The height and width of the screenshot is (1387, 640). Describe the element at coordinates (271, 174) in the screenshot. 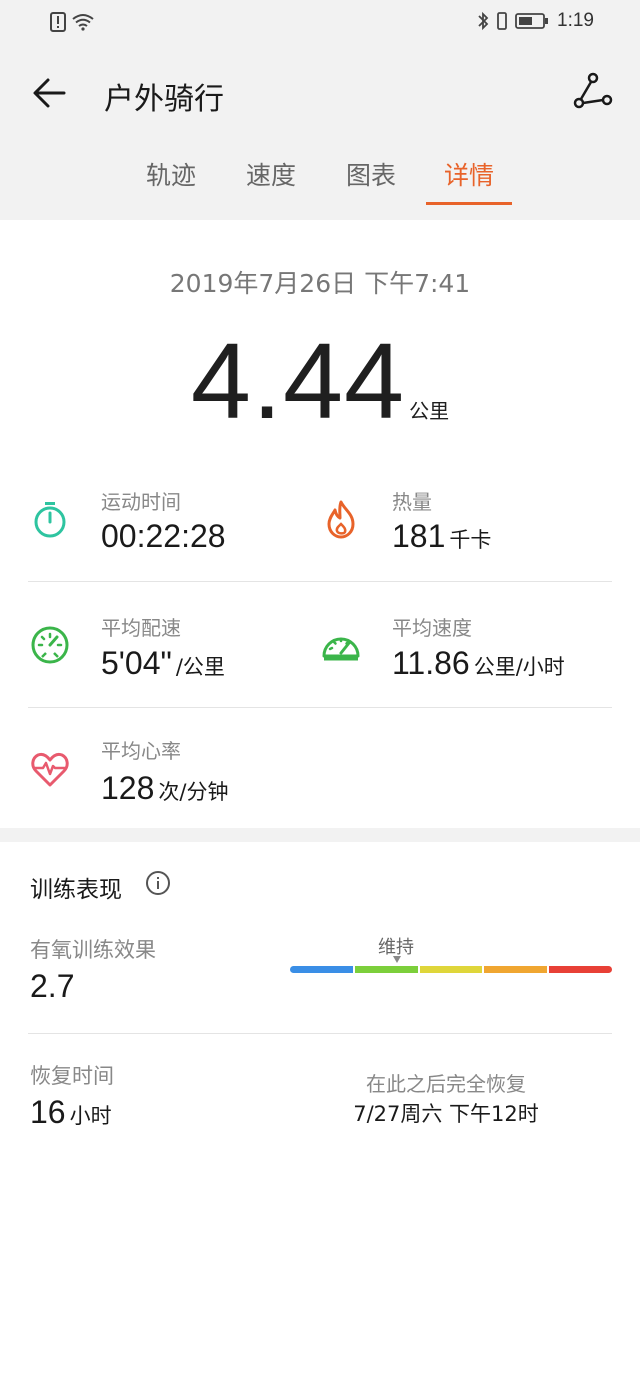

I see `tab-speed: 速度` at that location.